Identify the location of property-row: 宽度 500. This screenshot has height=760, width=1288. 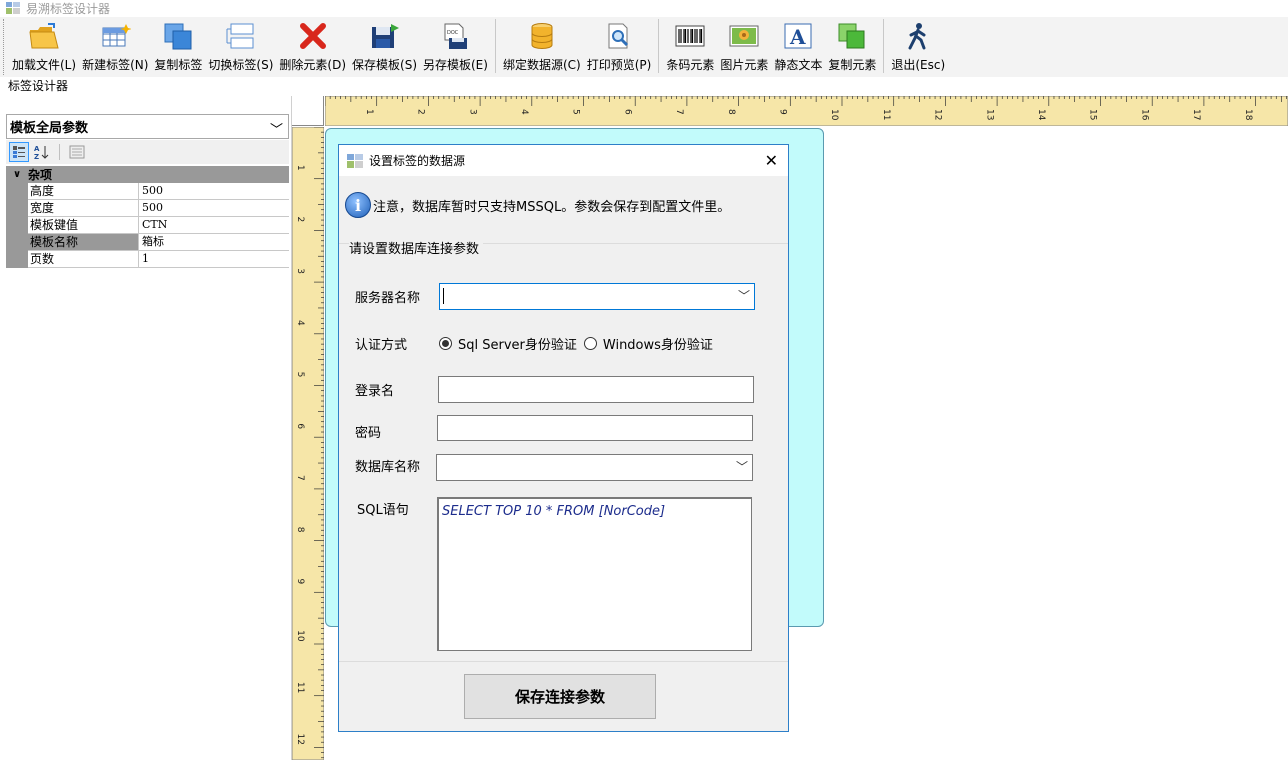
(147, 208).